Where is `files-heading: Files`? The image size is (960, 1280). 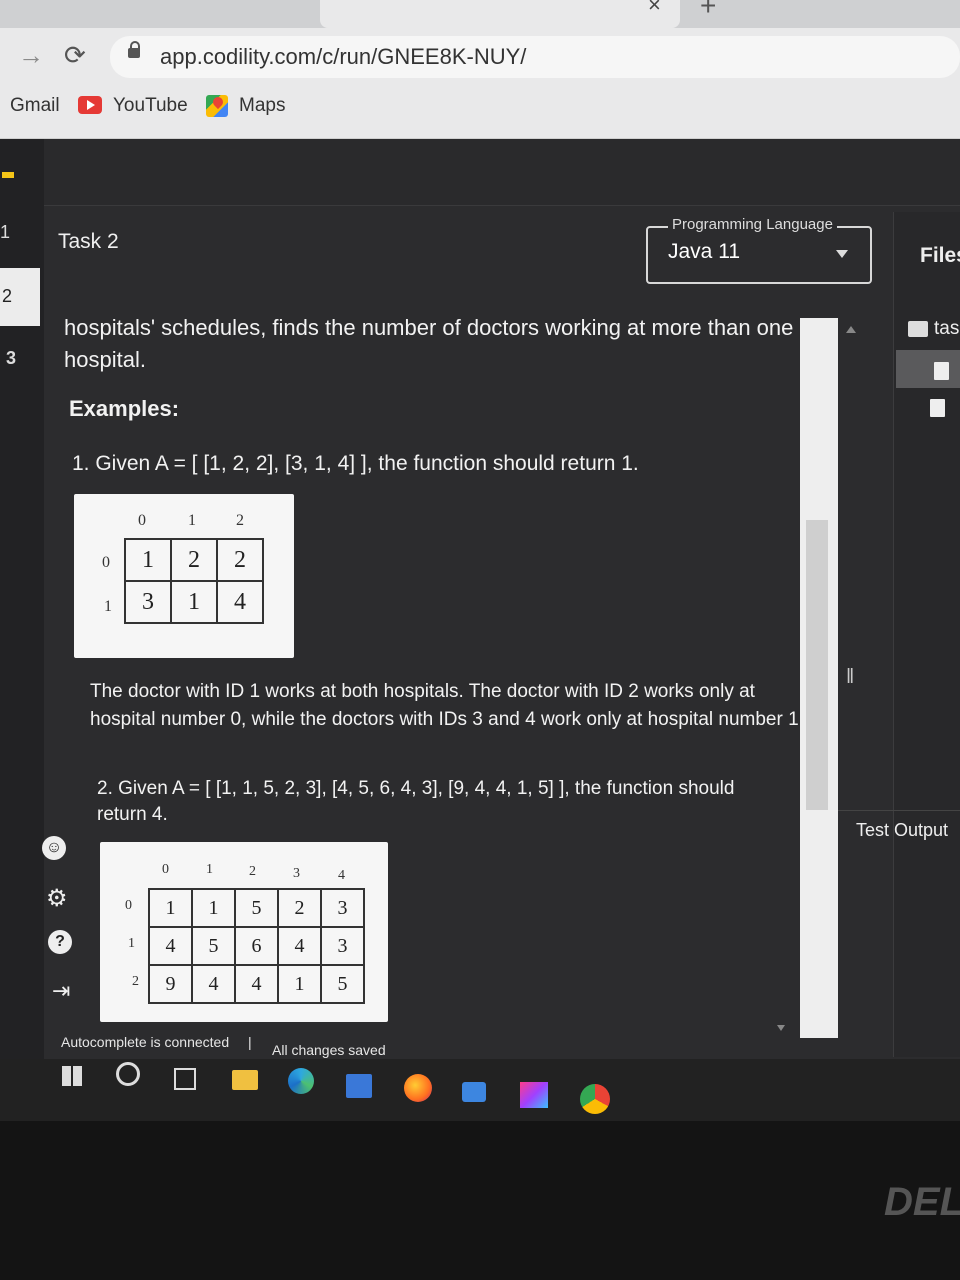
files-heading: Files is located at coordinates (940, 255).